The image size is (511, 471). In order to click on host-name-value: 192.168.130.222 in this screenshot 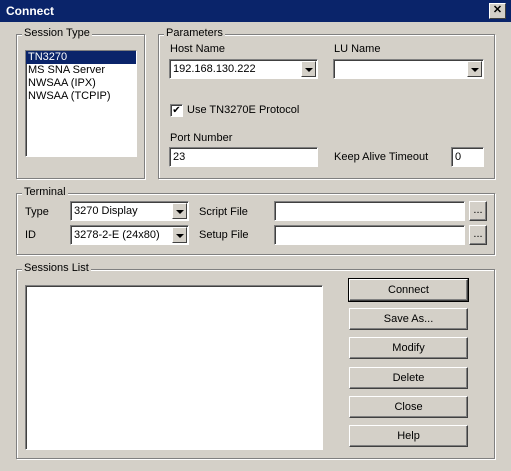, I will do `click(214, 69)`.